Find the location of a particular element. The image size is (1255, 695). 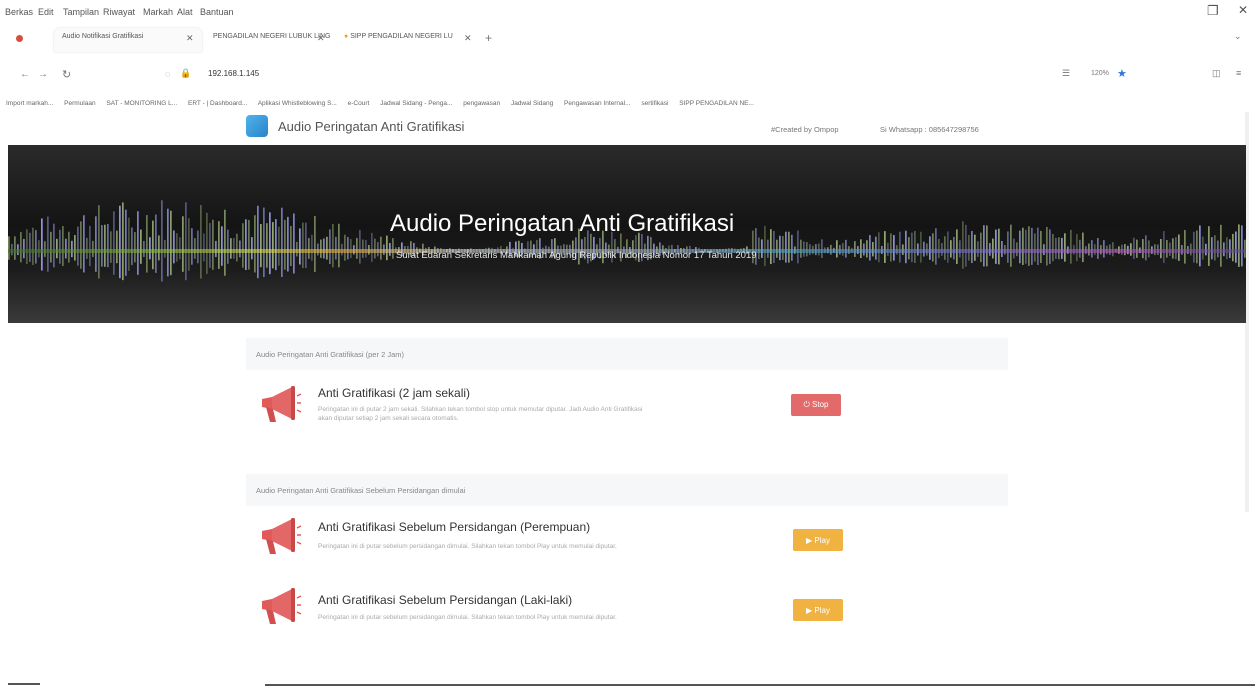

bookmark-item: e-Court is located at coordinates (359, 103).